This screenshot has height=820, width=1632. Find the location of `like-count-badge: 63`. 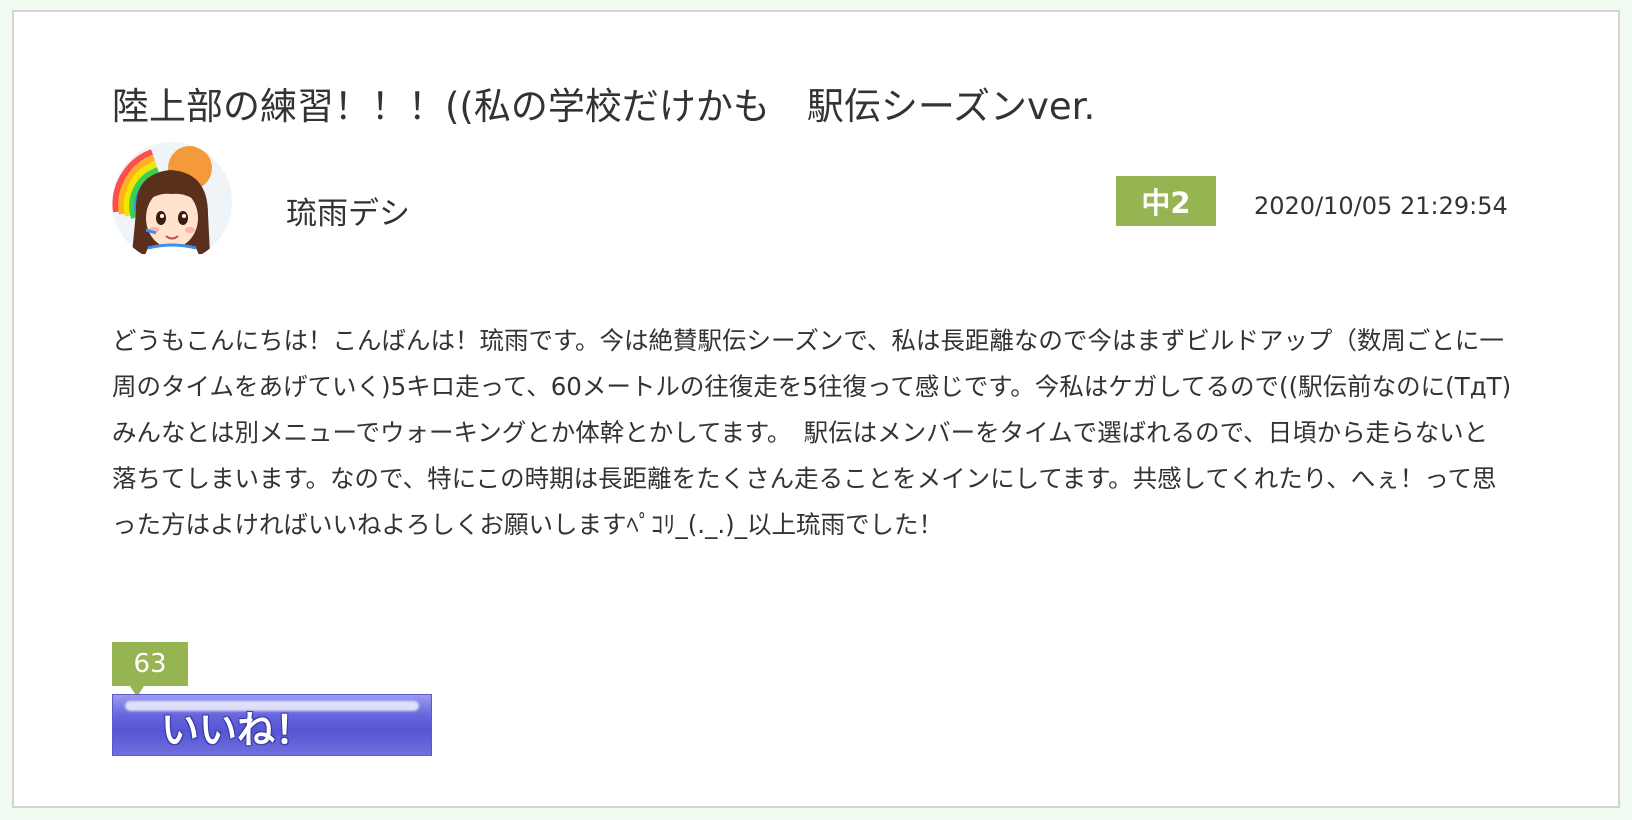

like-count-badge: 63 is located at coordinates (150, 669).